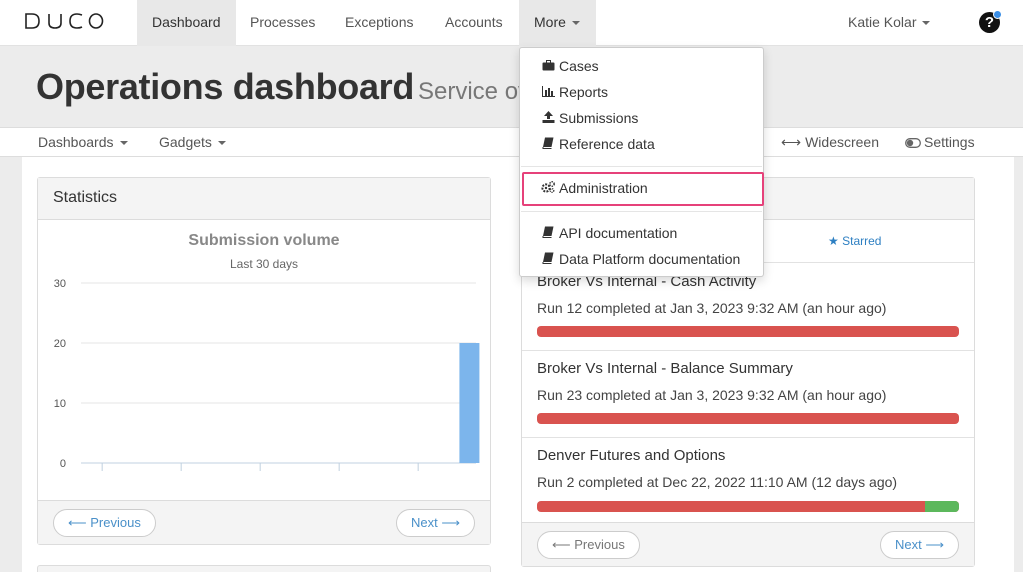 The width and height of the screenshot is (1023, 572). Describe the element at coordinates (997, 14) in the screenshot. I see `notification-dot` at that location.